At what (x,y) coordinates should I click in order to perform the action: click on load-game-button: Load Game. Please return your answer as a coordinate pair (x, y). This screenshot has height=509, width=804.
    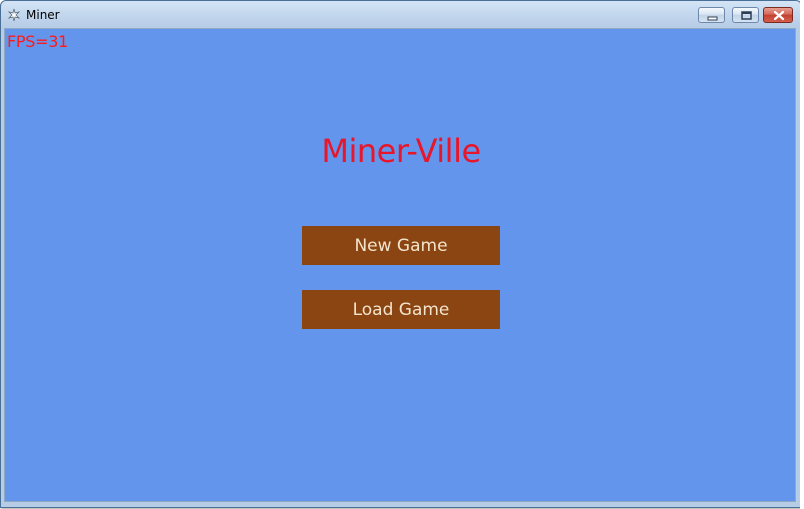
    Looking at the image, I should click on (401, 309).